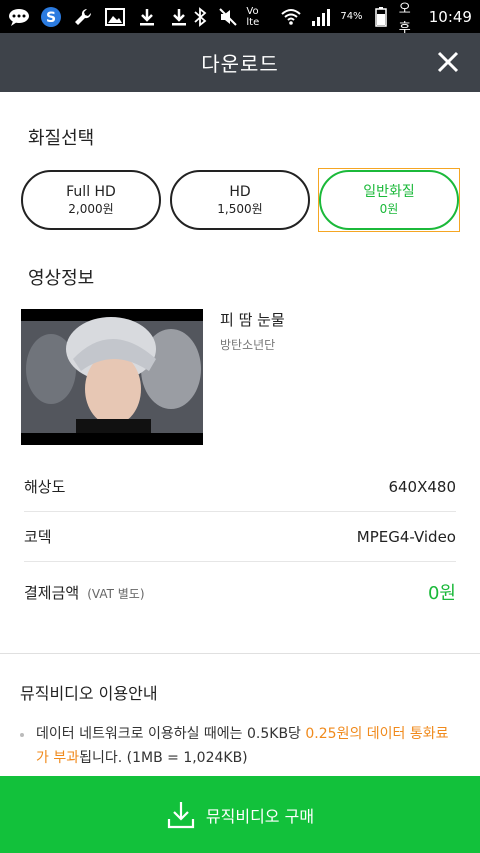 The width and height of the screenshot is (480, 853). Describe the element at coordinates (351, 16) in the screenshot. I see `battery-percent: 74%` at that location.